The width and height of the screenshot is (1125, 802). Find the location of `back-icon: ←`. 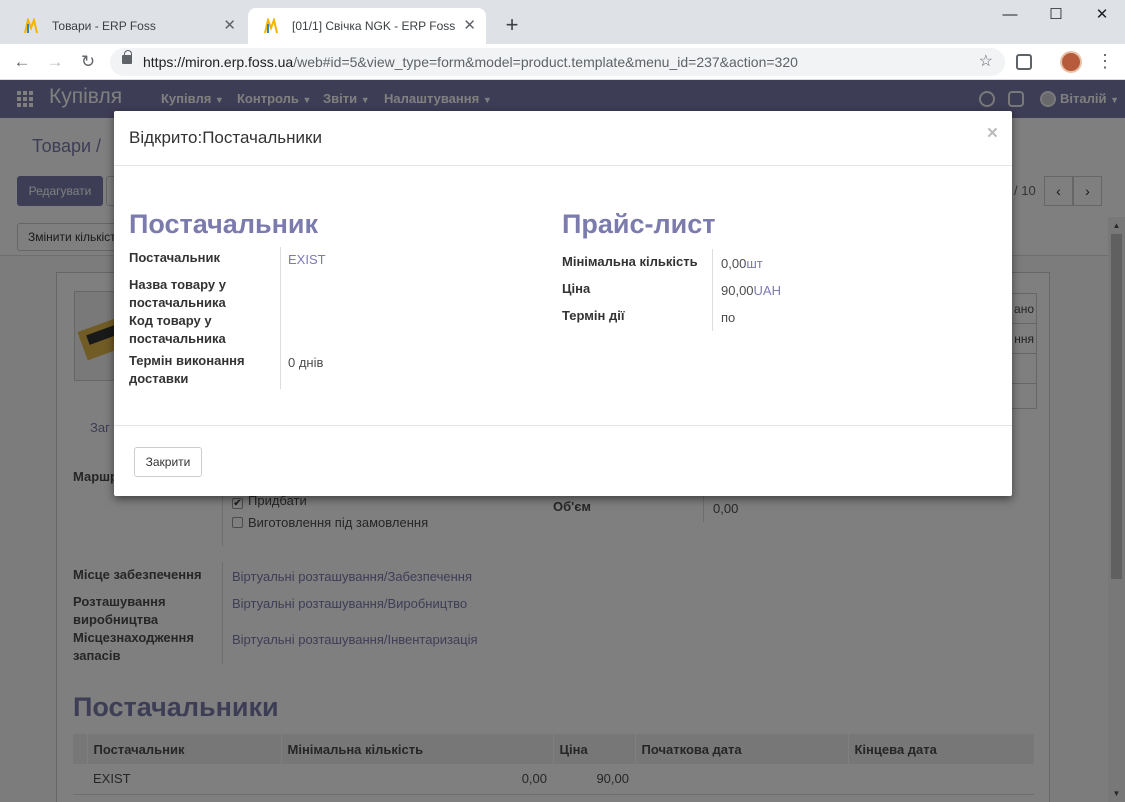

back-icon: ← is located at coordinates (22, 62).